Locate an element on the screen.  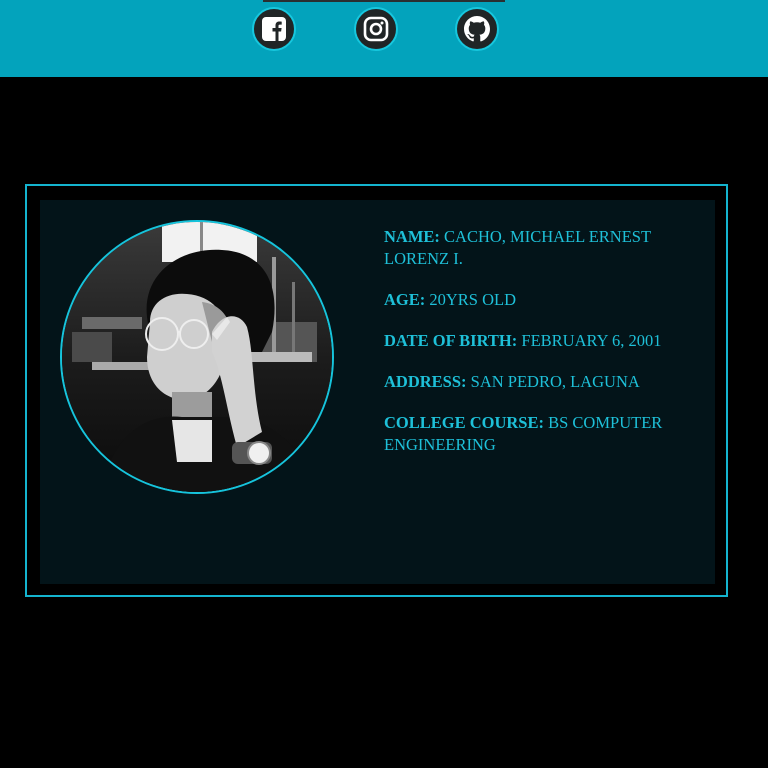
facebook-link is located at coordinates (274, 29).